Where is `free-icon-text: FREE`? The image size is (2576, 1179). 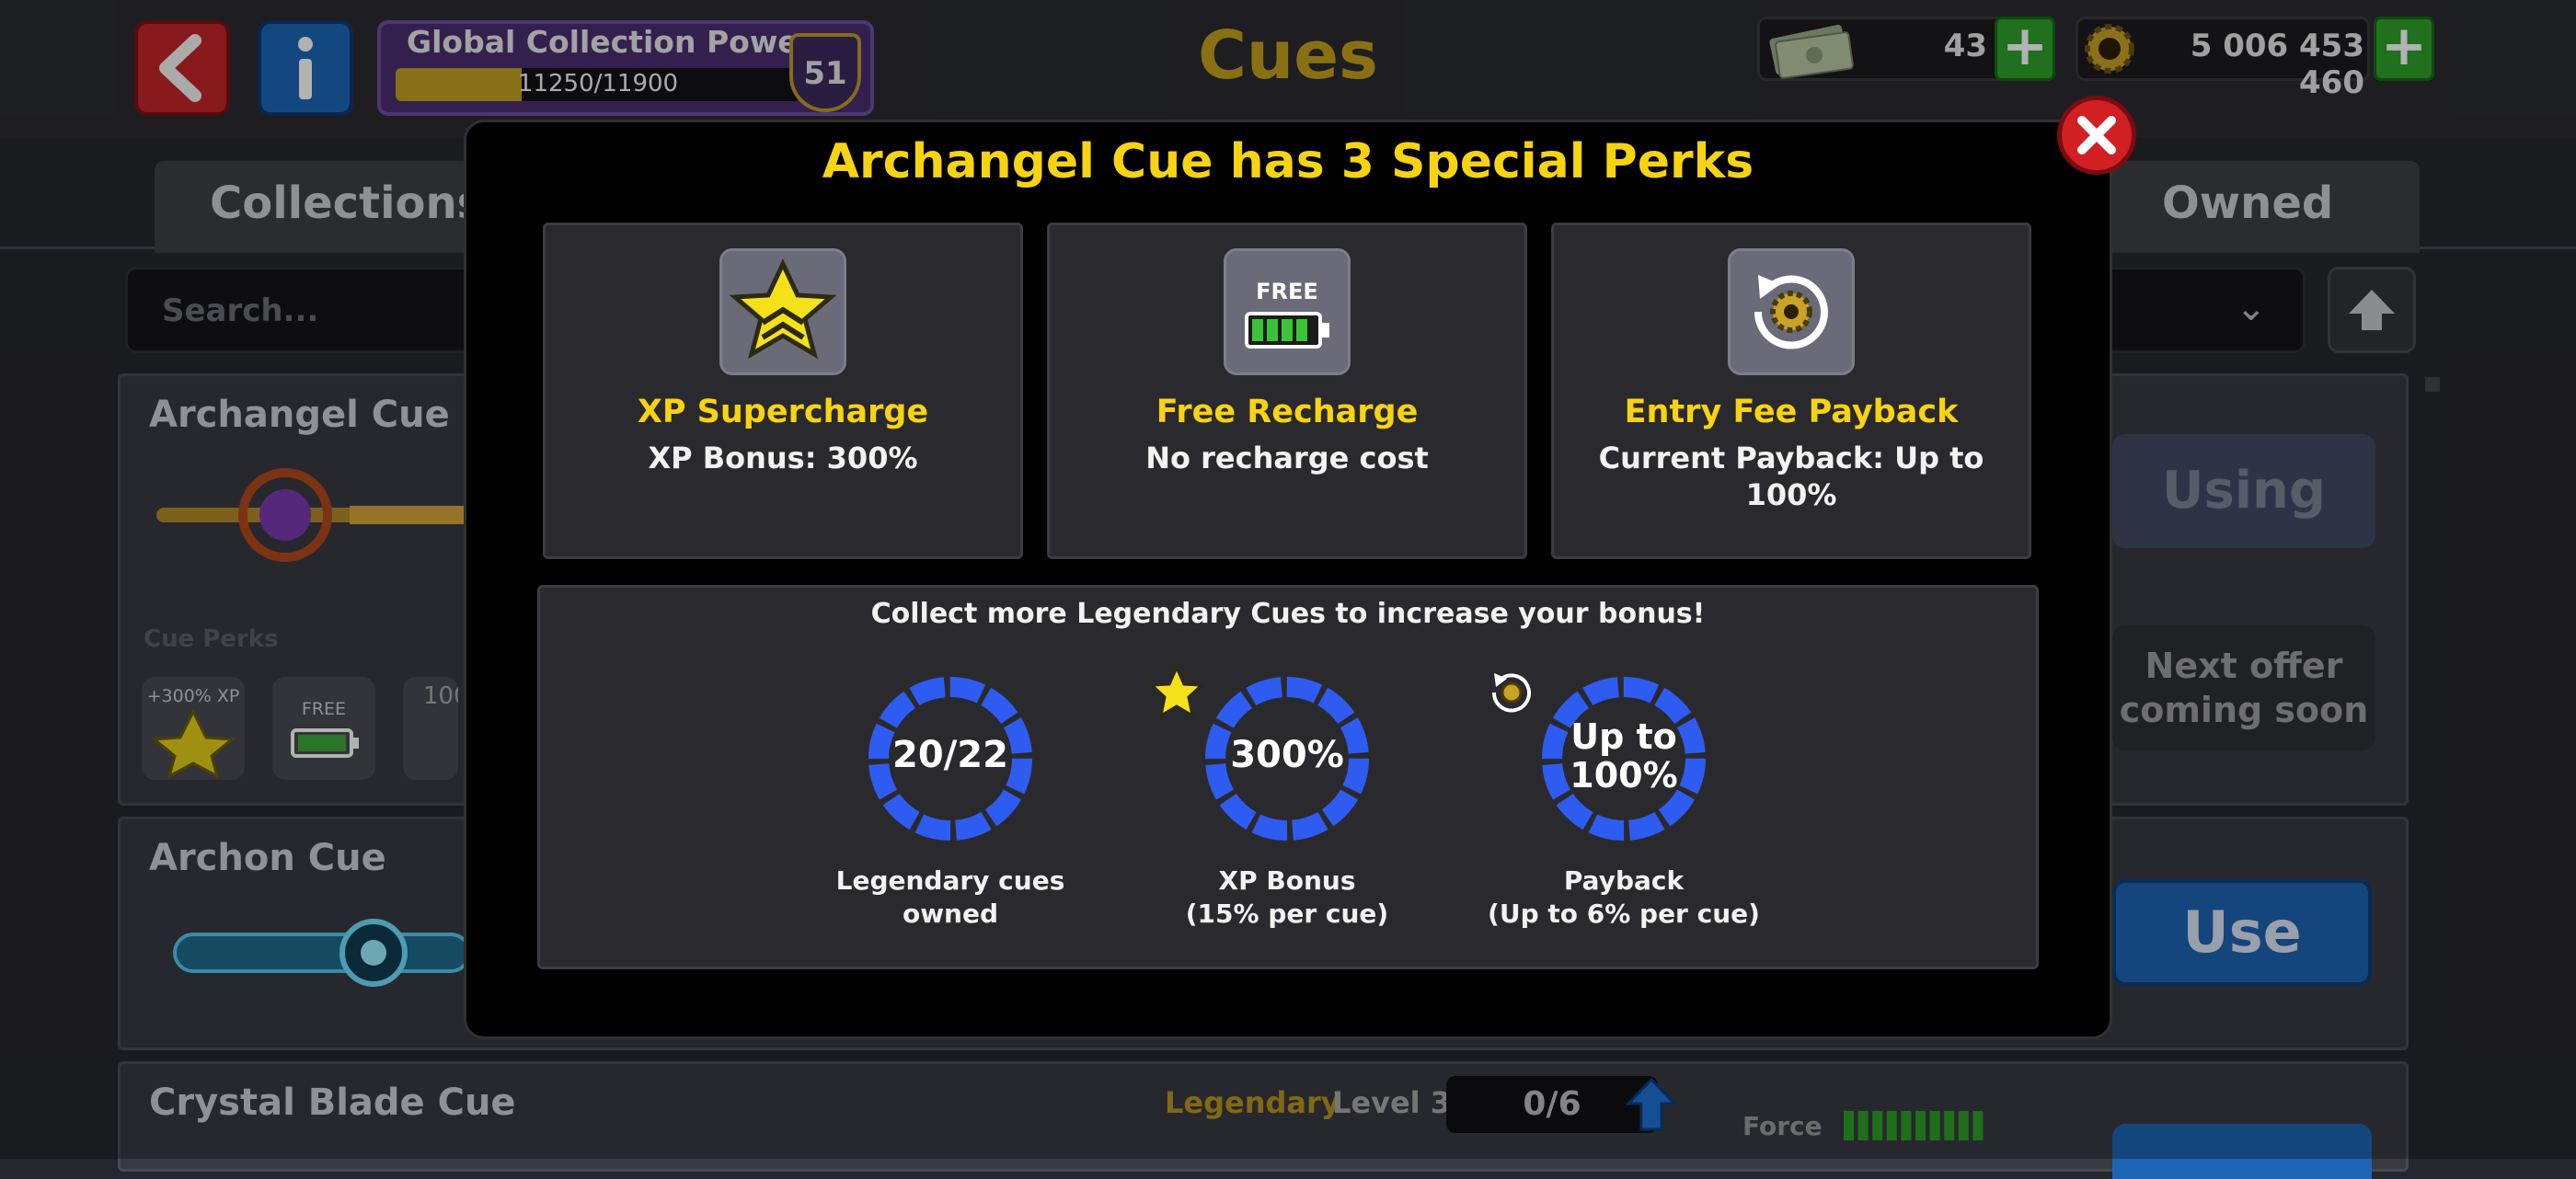 free-icon-text: FREE is located at coordinates (1287, 291).